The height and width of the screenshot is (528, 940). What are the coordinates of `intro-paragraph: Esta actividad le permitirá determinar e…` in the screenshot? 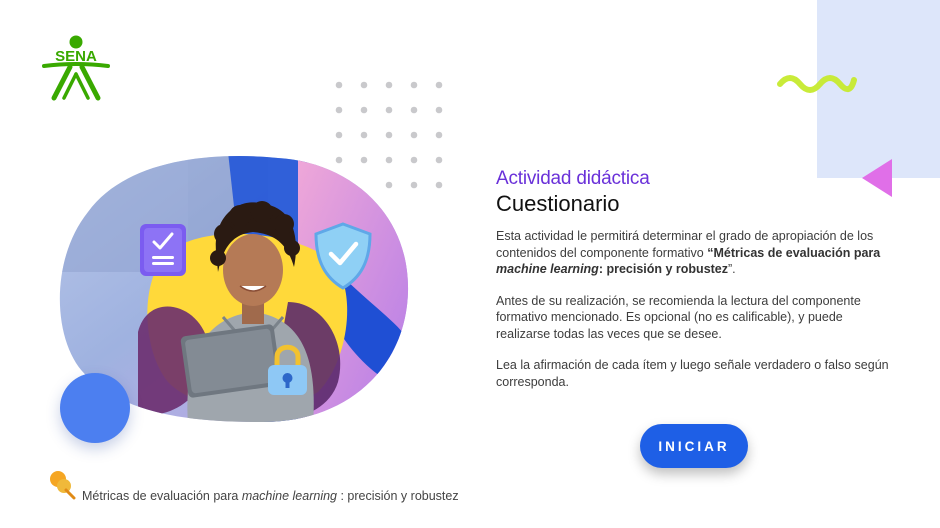 It's located at (688, 252).